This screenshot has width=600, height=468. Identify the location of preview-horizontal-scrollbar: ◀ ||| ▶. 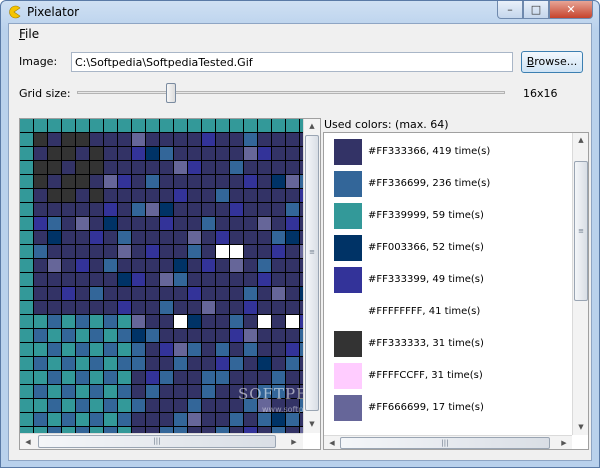
(161, 441).